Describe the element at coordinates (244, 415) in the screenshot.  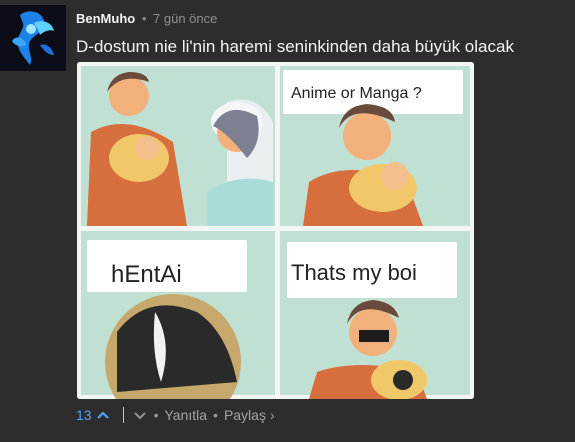
I see `share-label: Paylaş` at that location.